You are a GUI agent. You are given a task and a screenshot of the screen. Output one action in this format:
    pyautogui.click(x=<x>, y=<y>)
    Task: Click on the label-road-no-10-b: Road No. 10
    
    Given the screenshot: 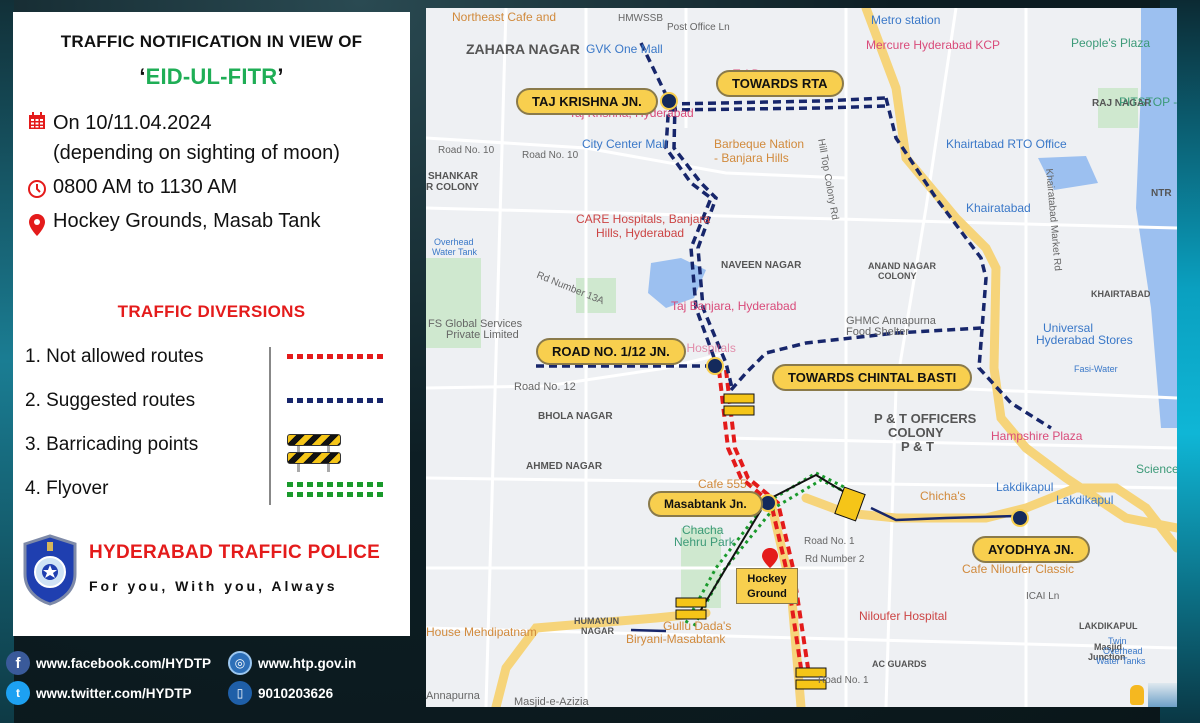 What is the action you would take?
    pyautogui.click(x=550, y=155)
    